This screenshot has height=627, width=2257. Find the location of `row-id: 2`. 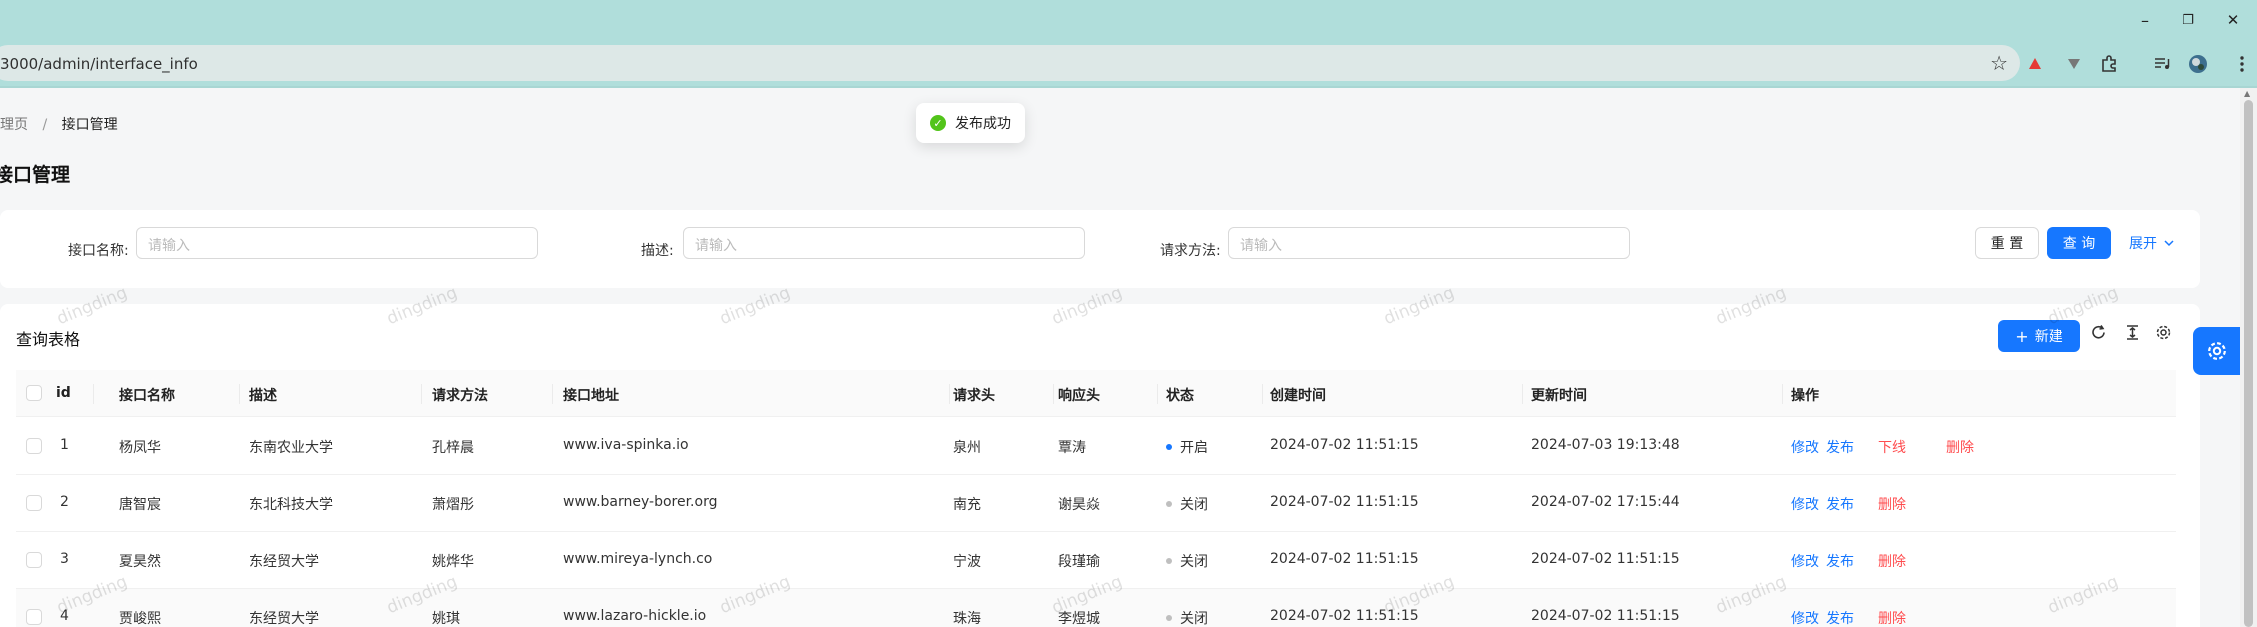

row-id: 2 is located at coordinates (64, 502).